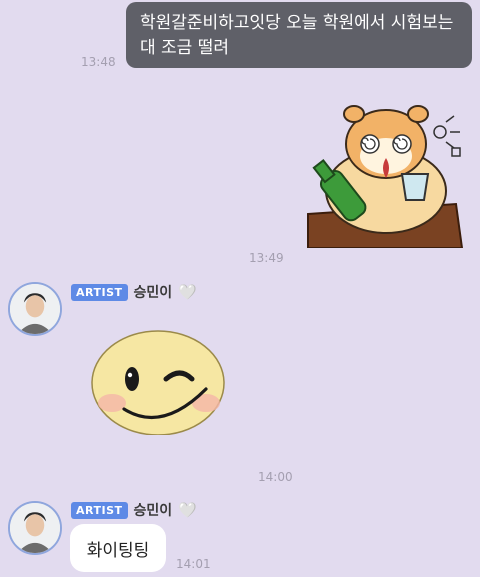  I want to click on artist-badge-2: ARTIST, so click(99, 510).